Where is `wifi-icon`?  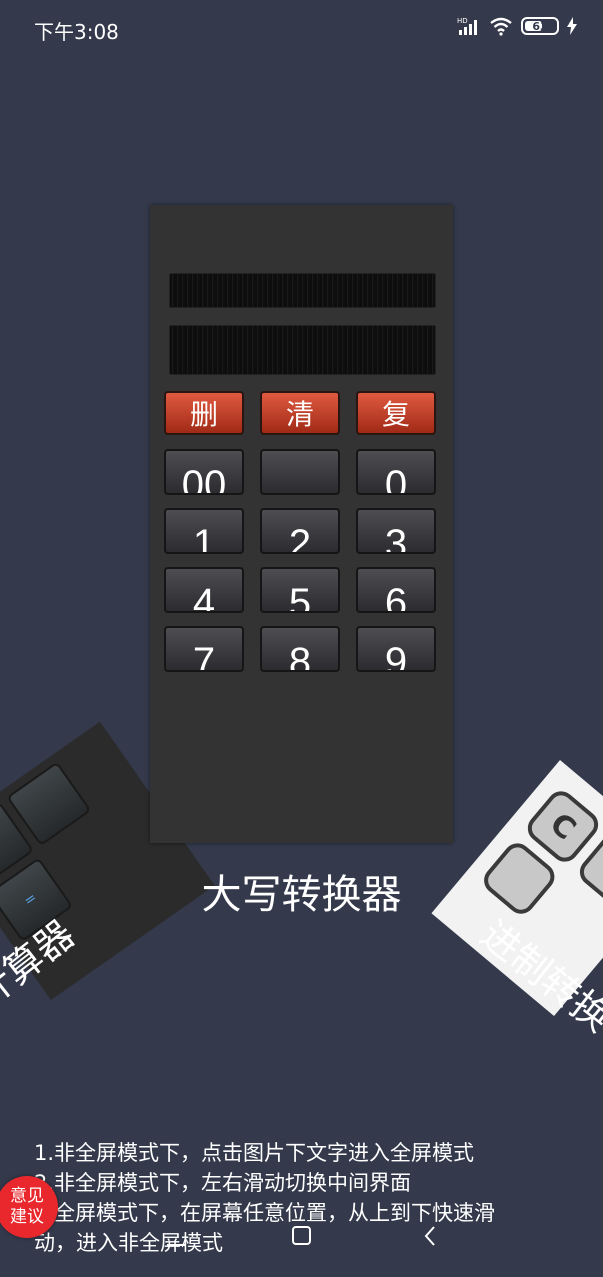 wifi-icon is located at coordinates (501, 26).